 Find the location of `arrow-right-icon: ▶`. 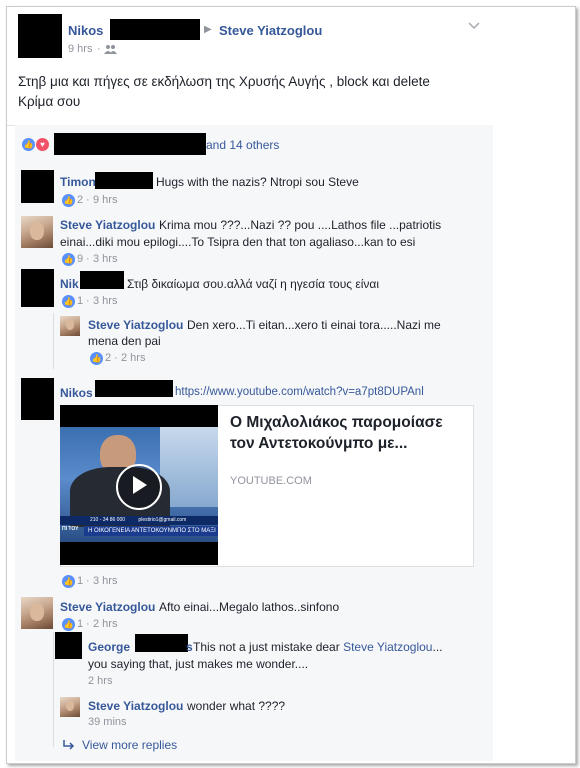

arrow-right-icon: ▶ is located at coordinates (208, 29).